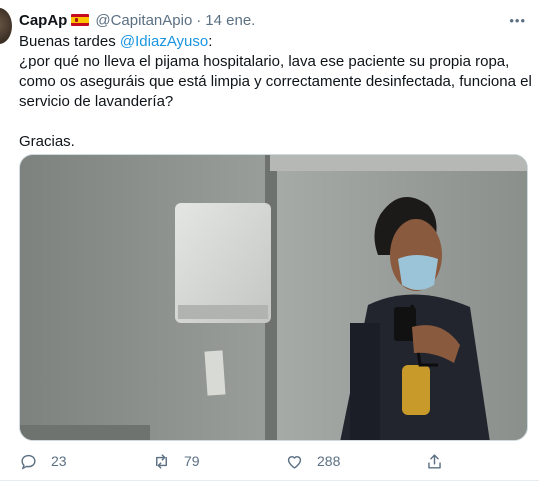  What do you see at coordinates (329, 461) in the screenshot?
I see `like-count: 288` at bounding box center [329, 461].